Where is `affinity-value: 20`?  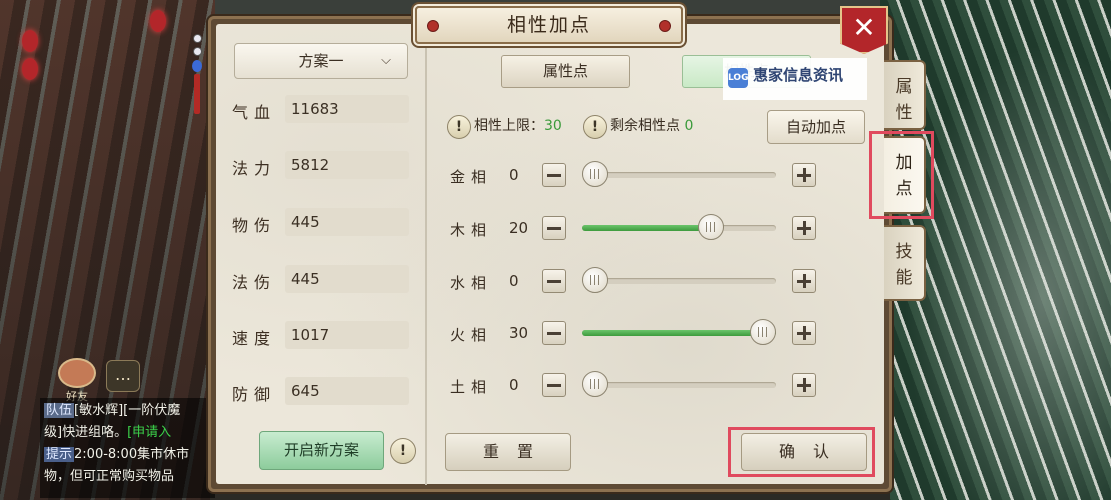 affinity-value: 20 is located at coordinates (519, 228).